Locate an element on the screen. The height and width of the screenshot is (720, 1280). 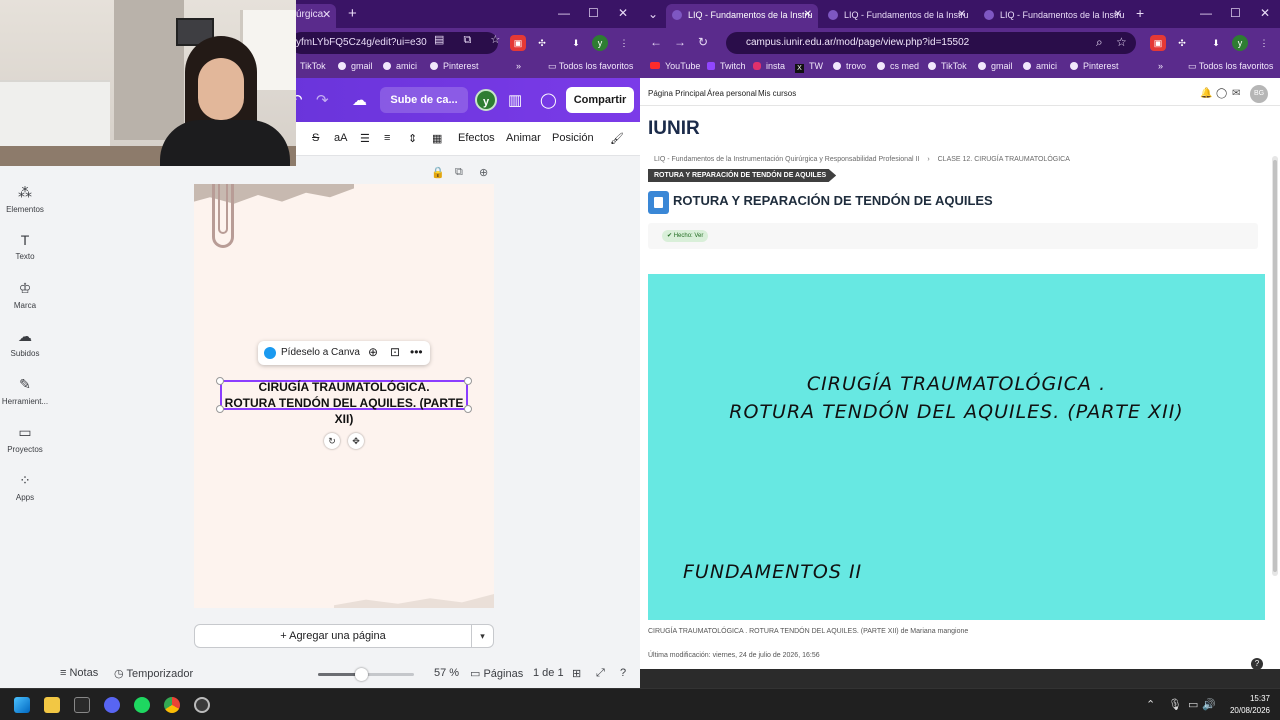
nav-dashboard: Área personal is located at coordinates (732, 93).